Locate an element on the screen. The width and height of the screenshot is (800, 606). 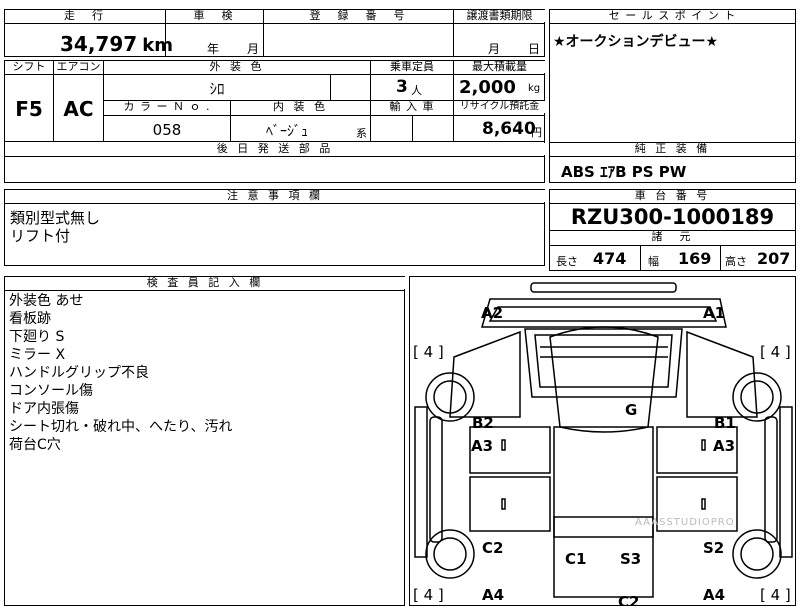
spec-width: 169 is located at coordinates (695, 258).